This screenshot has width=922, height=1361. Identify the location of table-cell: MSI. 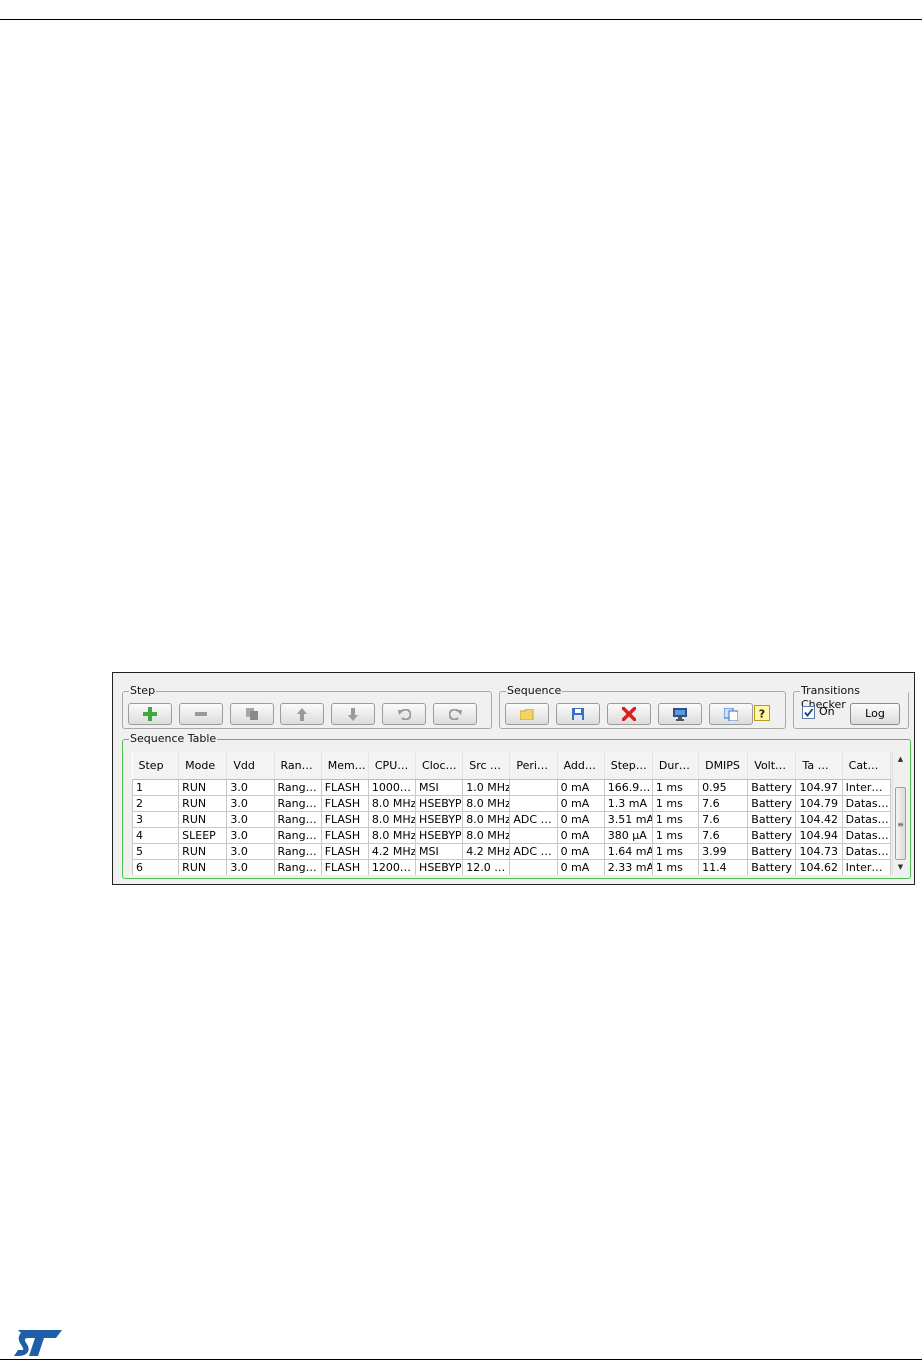
(439, 851).